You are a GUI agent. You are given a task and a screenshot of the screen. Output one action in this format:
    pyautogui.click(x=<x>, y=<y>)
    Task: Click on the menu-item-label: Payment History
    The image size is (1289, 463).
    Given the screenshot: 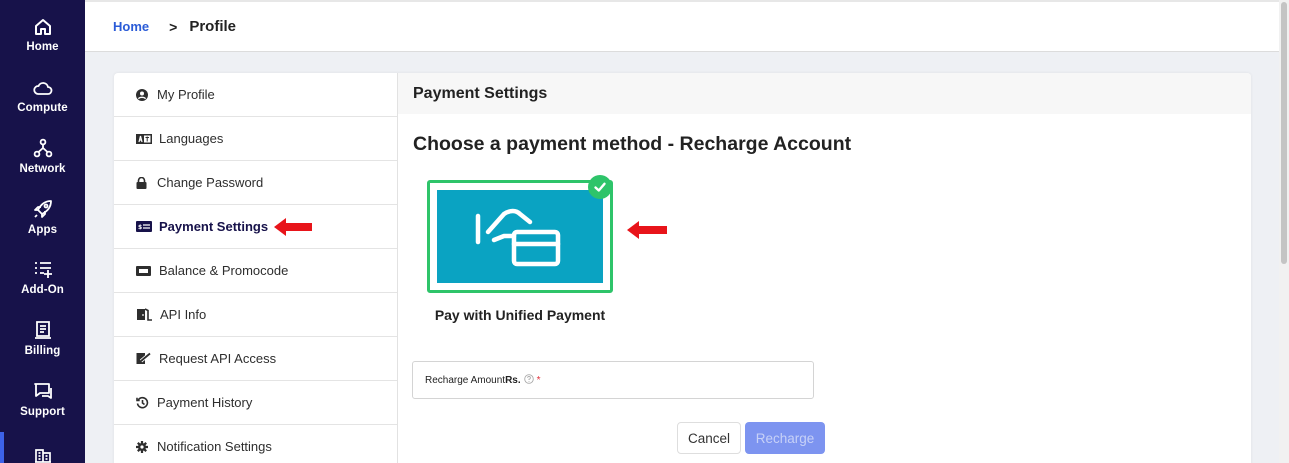 What is the action you would take?
    pyautogui.click(x=205, y=402)
    